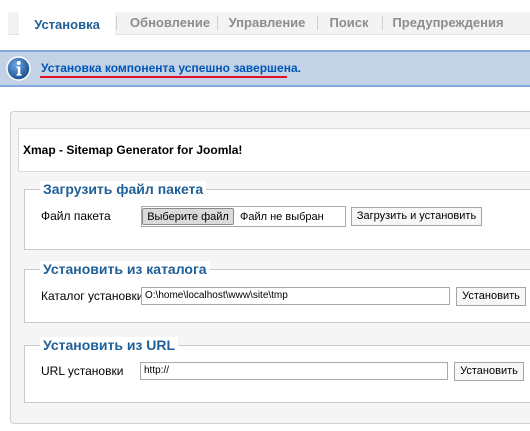 The width and height of the screenshot is (530, 431). Describe the element at coordinates (294, 371) in the screenshot. I see `install-url-input: http://` at that location.